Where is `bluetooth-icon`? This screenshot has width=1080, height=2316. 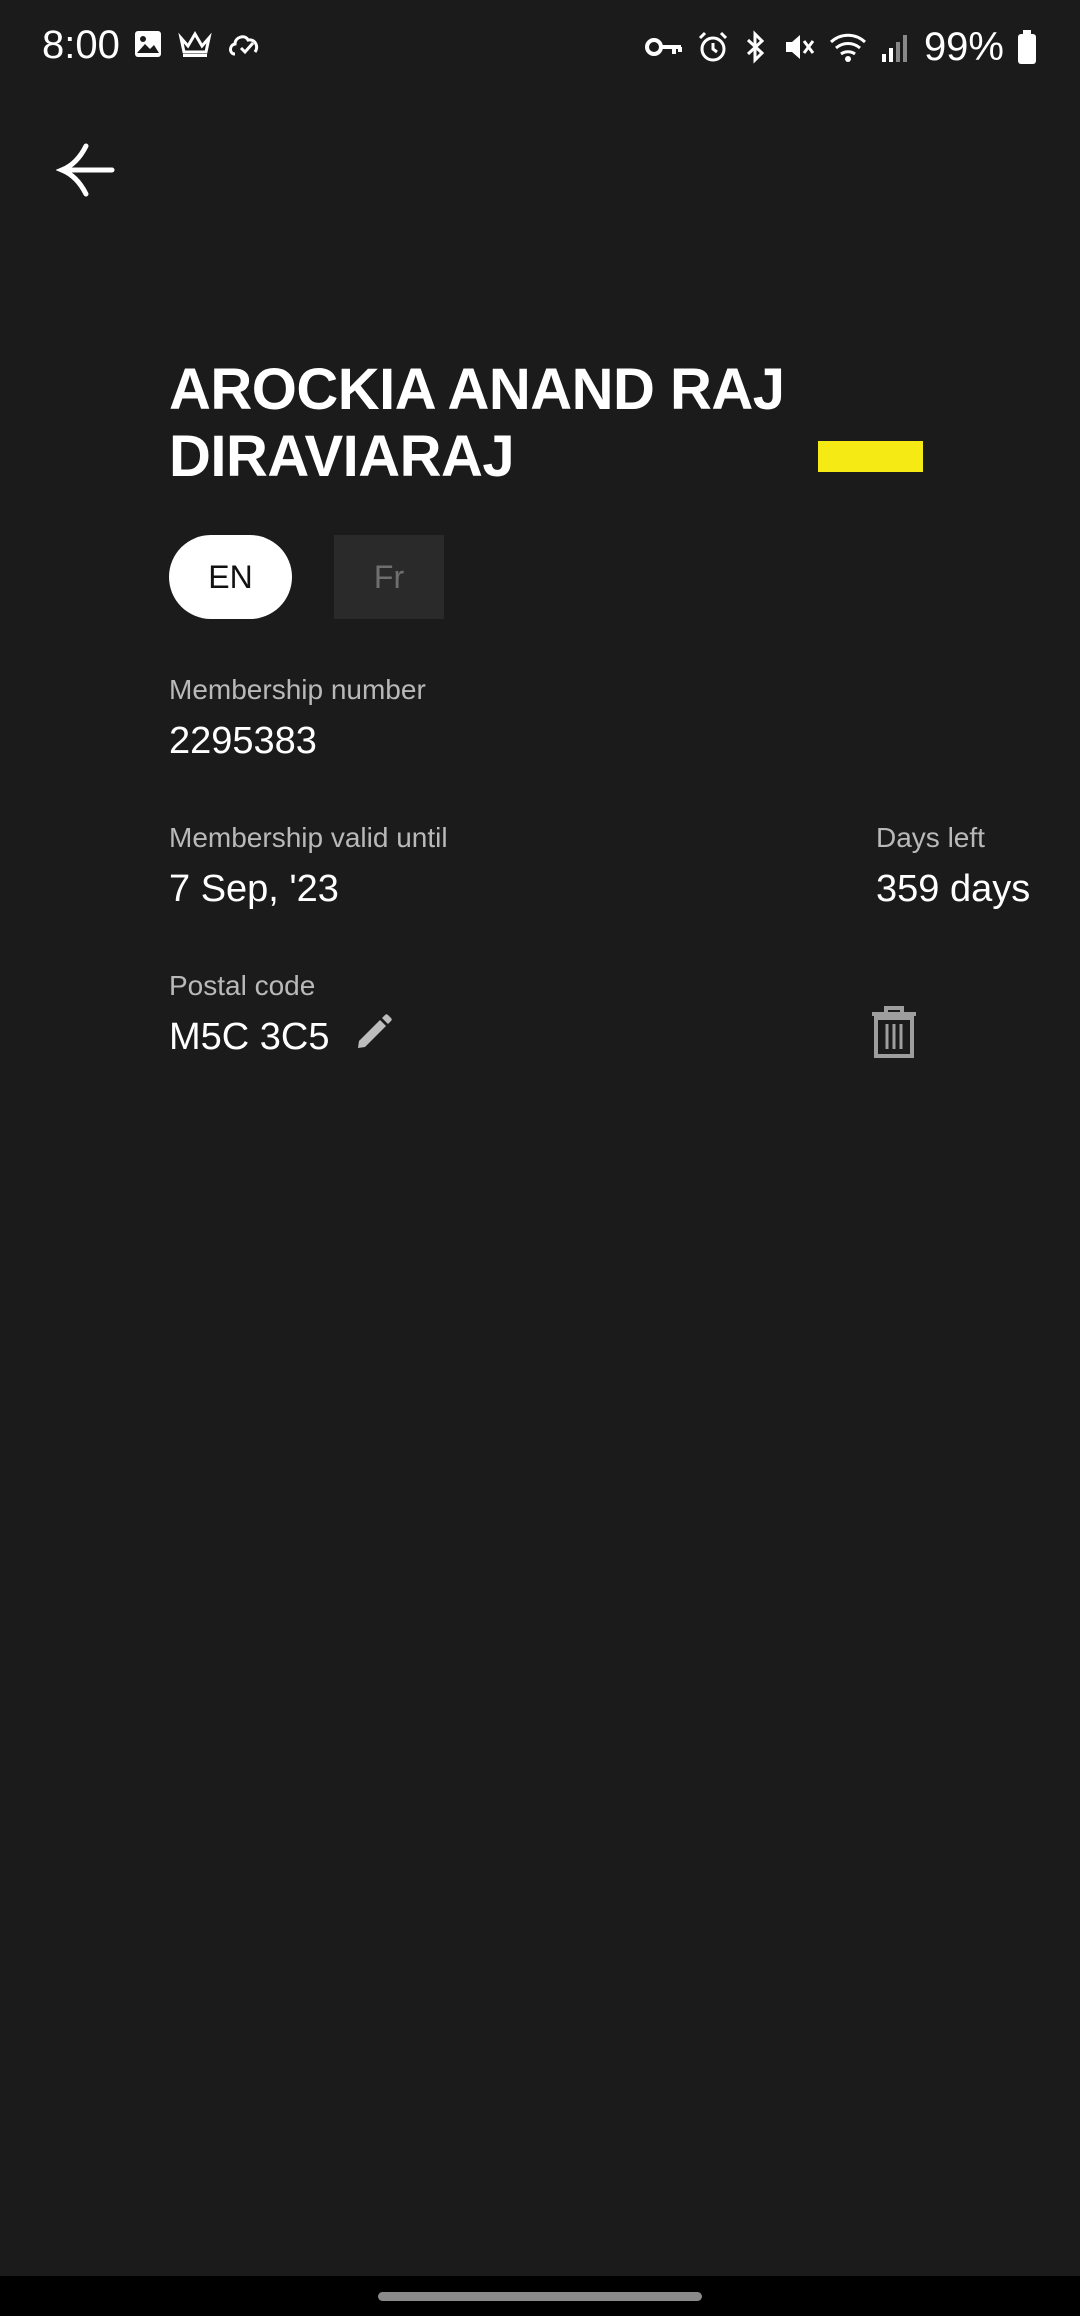 bluetooth-icon is located at coordinates (756, 47).